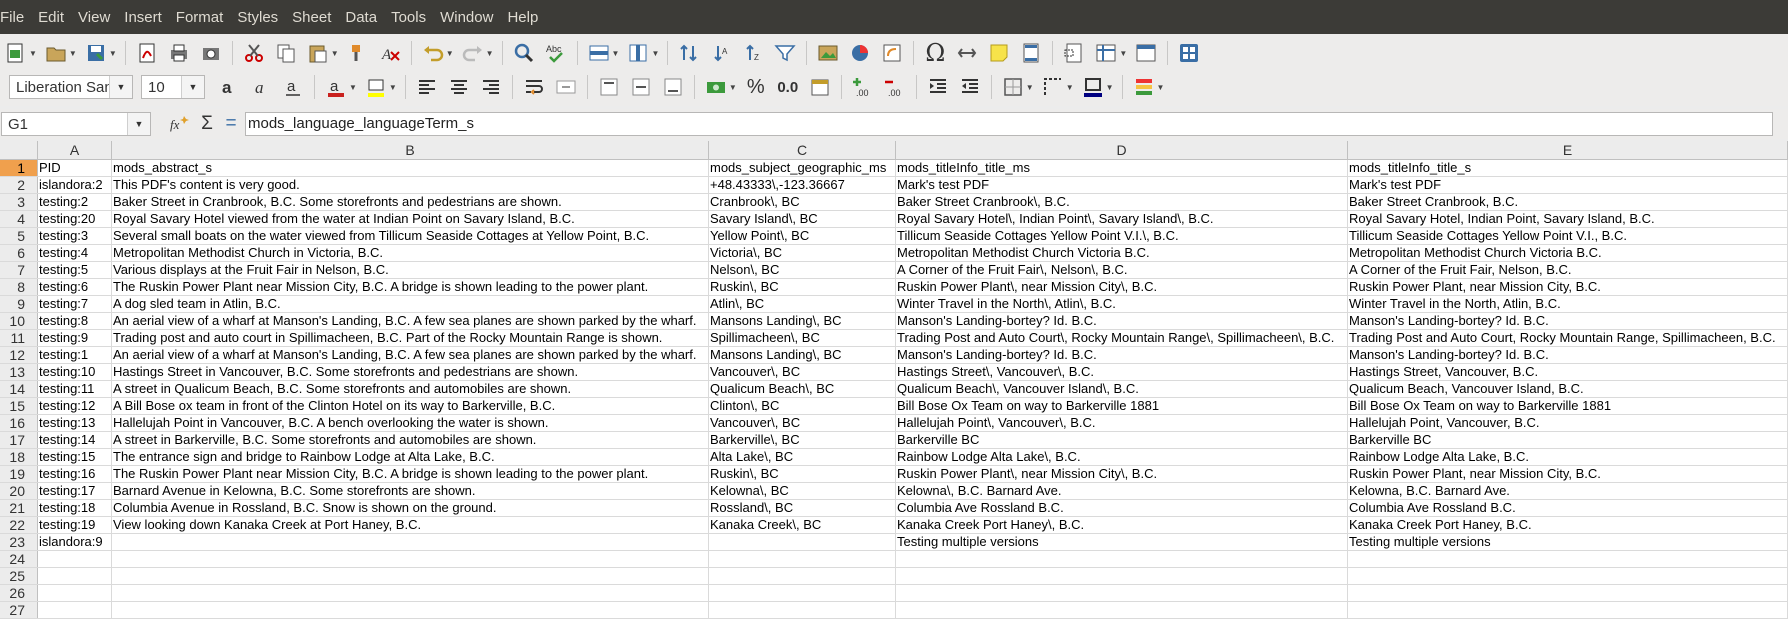 This screenshot has height=629, width=1788. Describe the element at coordinates (1189, 53) in the screenshot. I see `show-draw-functions-icon` at that location.